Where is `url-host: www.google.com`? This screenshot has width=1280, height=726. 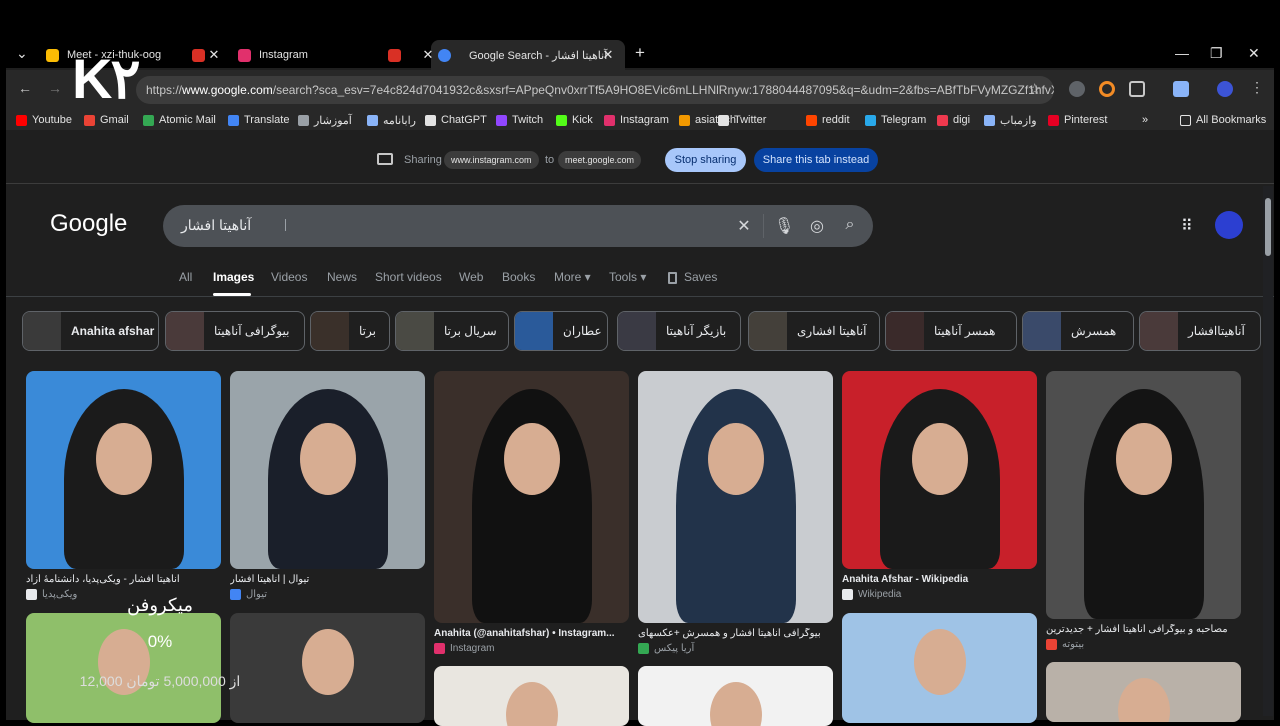 url-host: www.google.com is located at coordinates (227, 90).